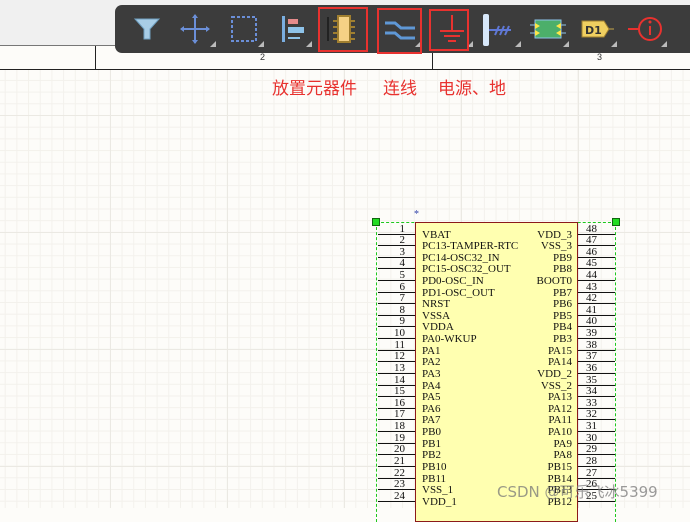  Describe the element at coordinates (343, 29) in the screenshot. I see `highlight-place-part` at that location.